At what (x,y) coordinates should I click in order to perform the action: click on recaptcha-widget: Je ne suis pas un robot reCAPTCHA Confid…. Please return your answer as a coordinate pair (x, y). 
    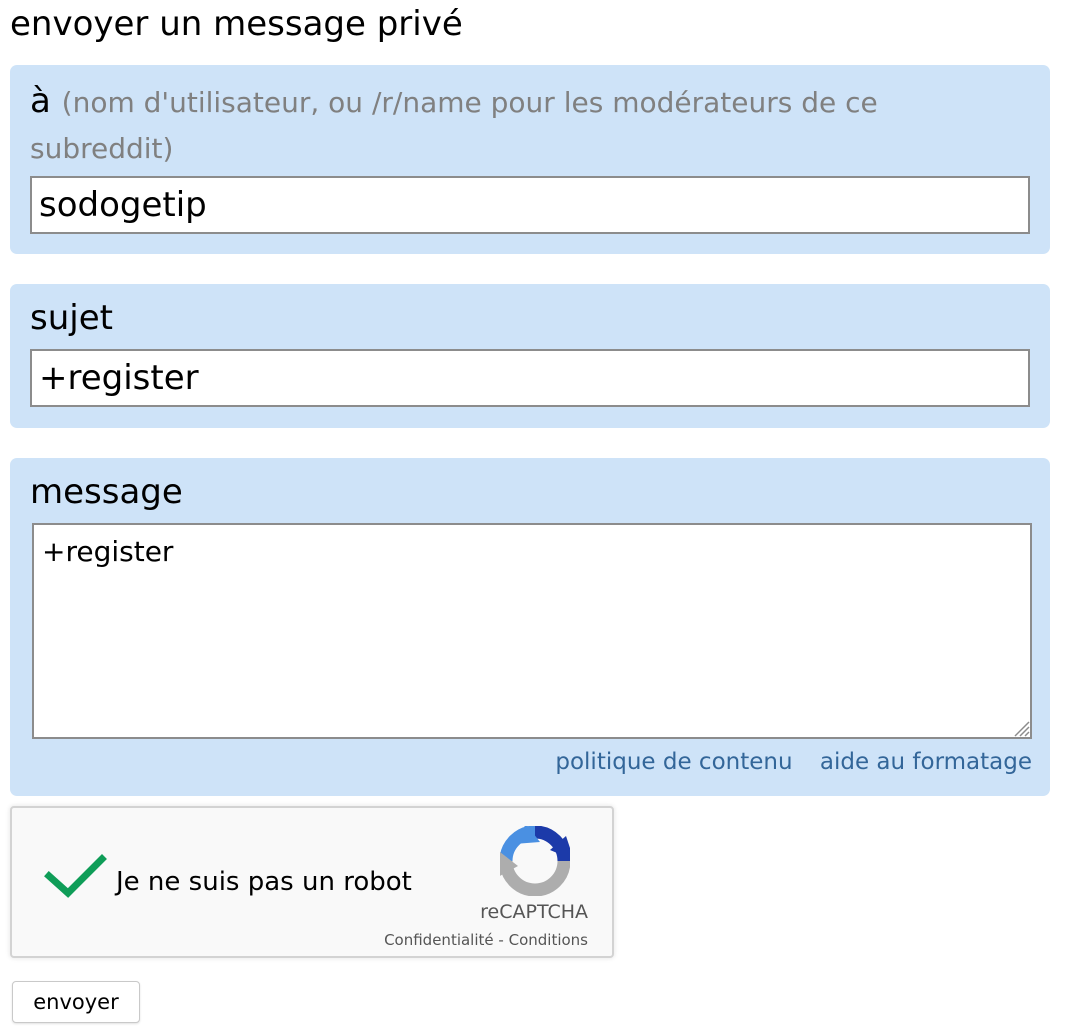
    Looking at the image, I should click on (312, 882).